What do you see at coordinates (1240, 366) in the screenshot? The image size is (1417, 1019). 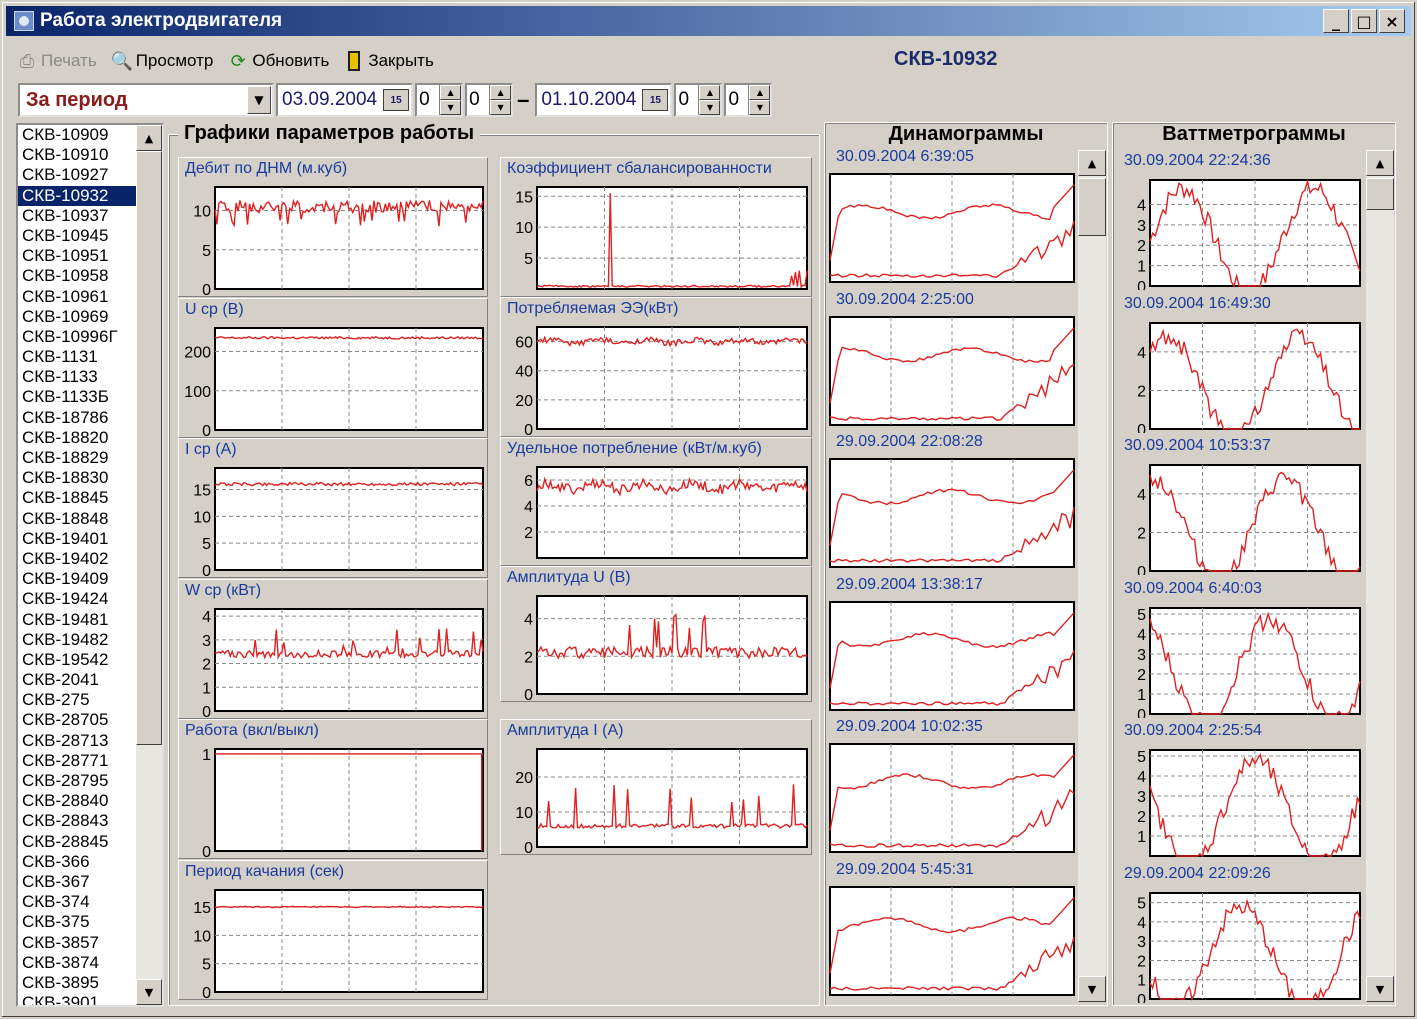 I see `wattmetergram-card: 4 2 0 30.09.2004 16:49:30` at bounding box center [1240, 366].